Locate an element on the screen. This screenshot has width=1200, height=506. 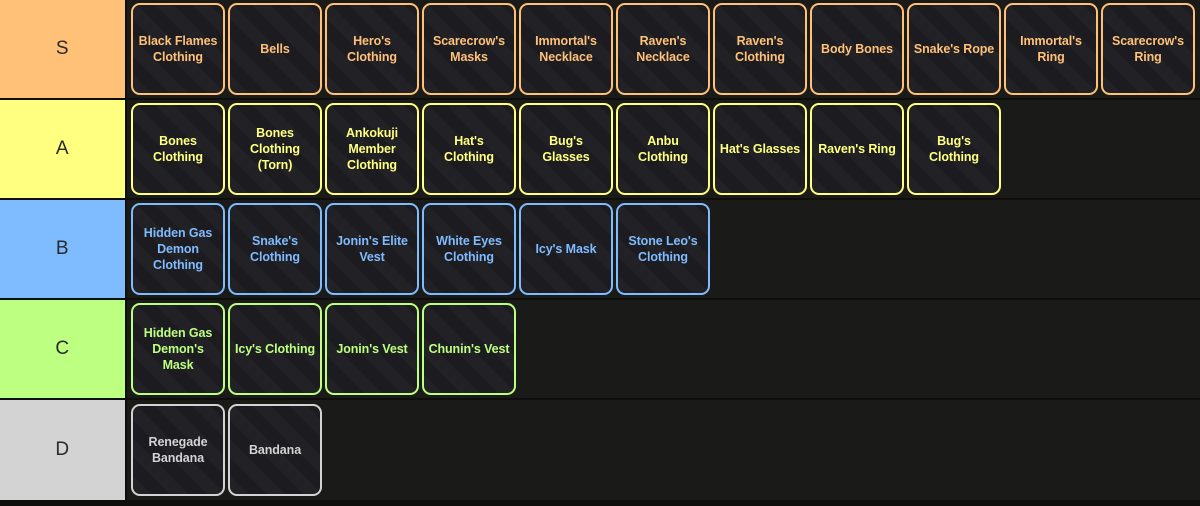
tier-item: Raven's Necklace is located at coordinates (663, 49).